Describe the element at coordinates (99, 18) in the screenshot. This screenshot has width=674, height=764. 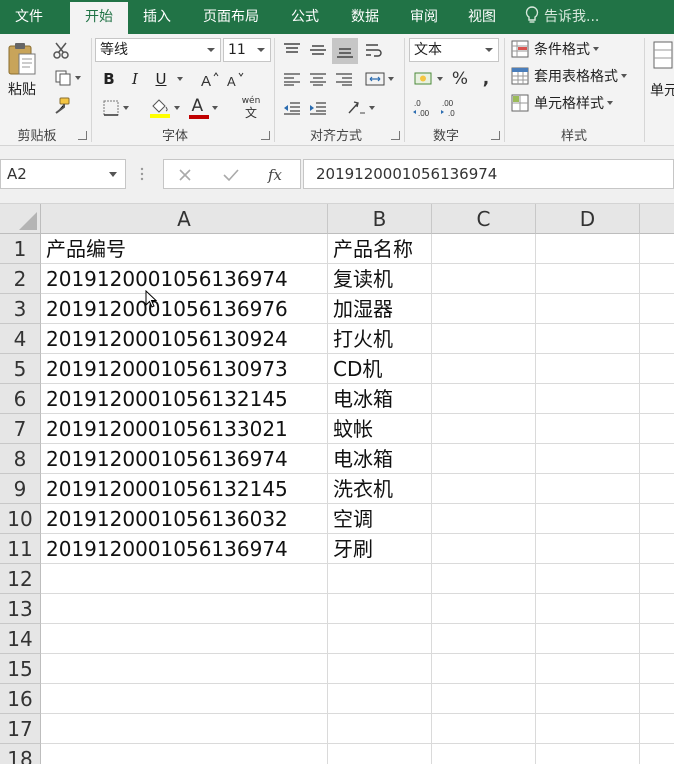
I see `tab-home: 开始` at that location.